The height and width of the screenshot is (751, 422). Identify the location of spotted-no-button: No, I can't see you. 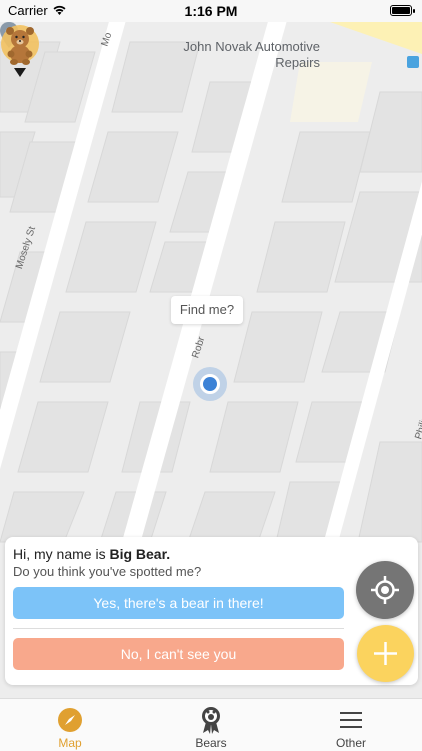
(178, 654).